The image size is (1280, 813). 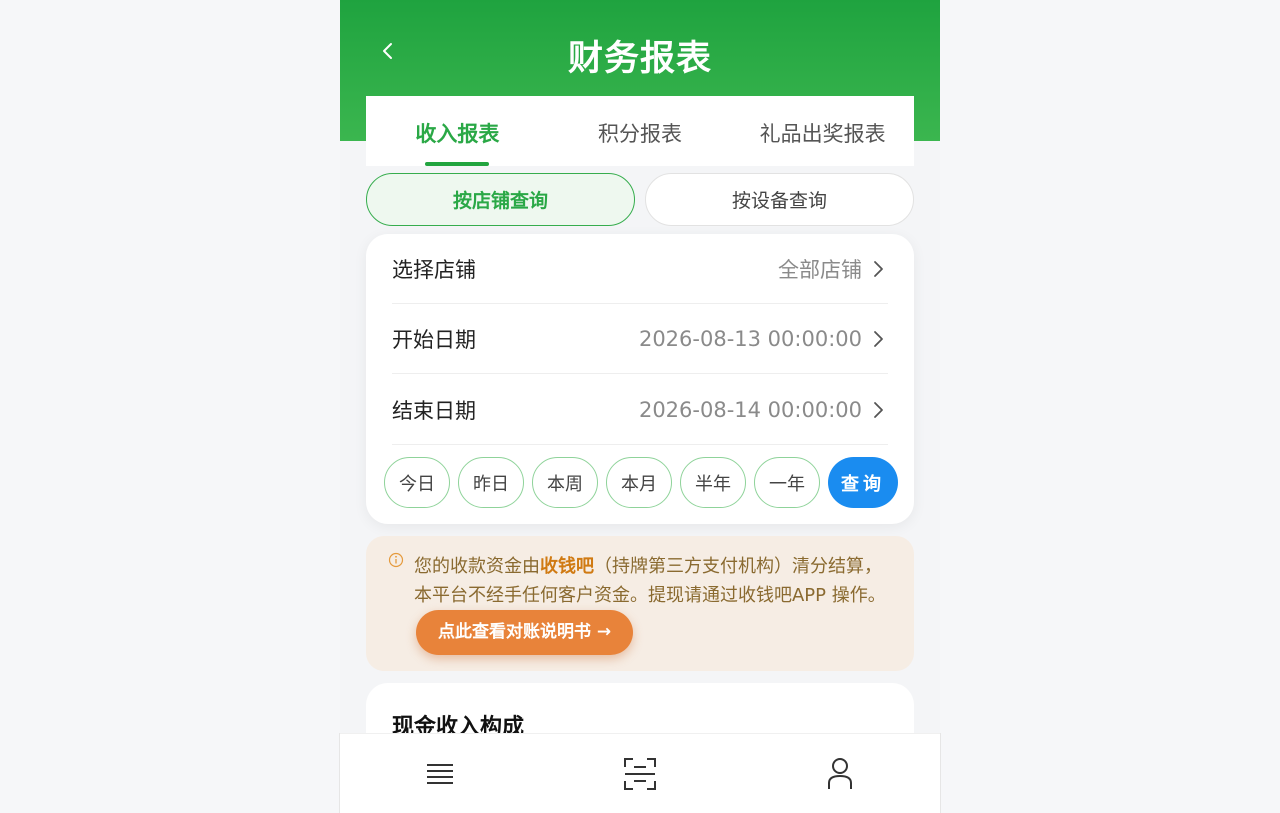 What do you see at coordinates (640, 199) in the screenshot?
I see `query-mode-switch: 按店铺查询 按设备查询` at bounding box center [640, 199].